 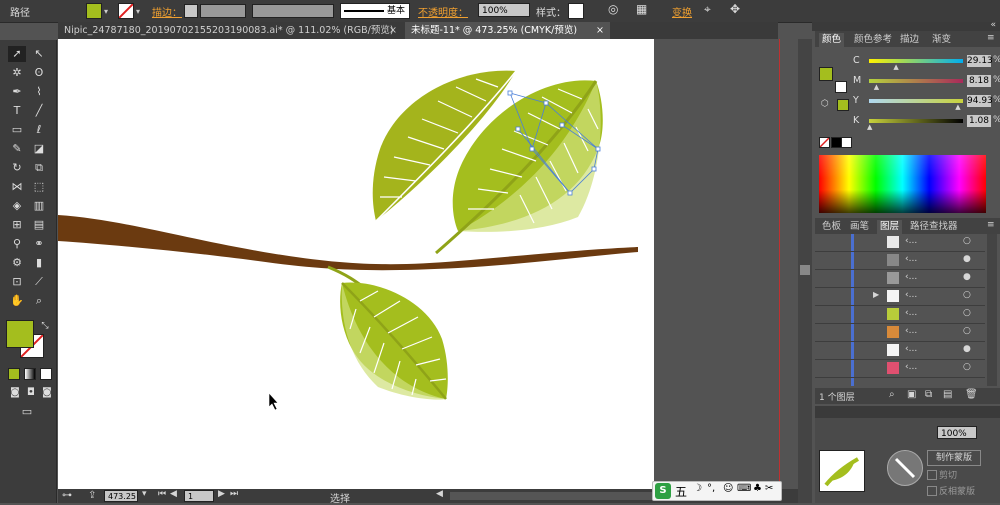 I want to click on hand-tool-icon: ✋, so click(x=17, y=301).